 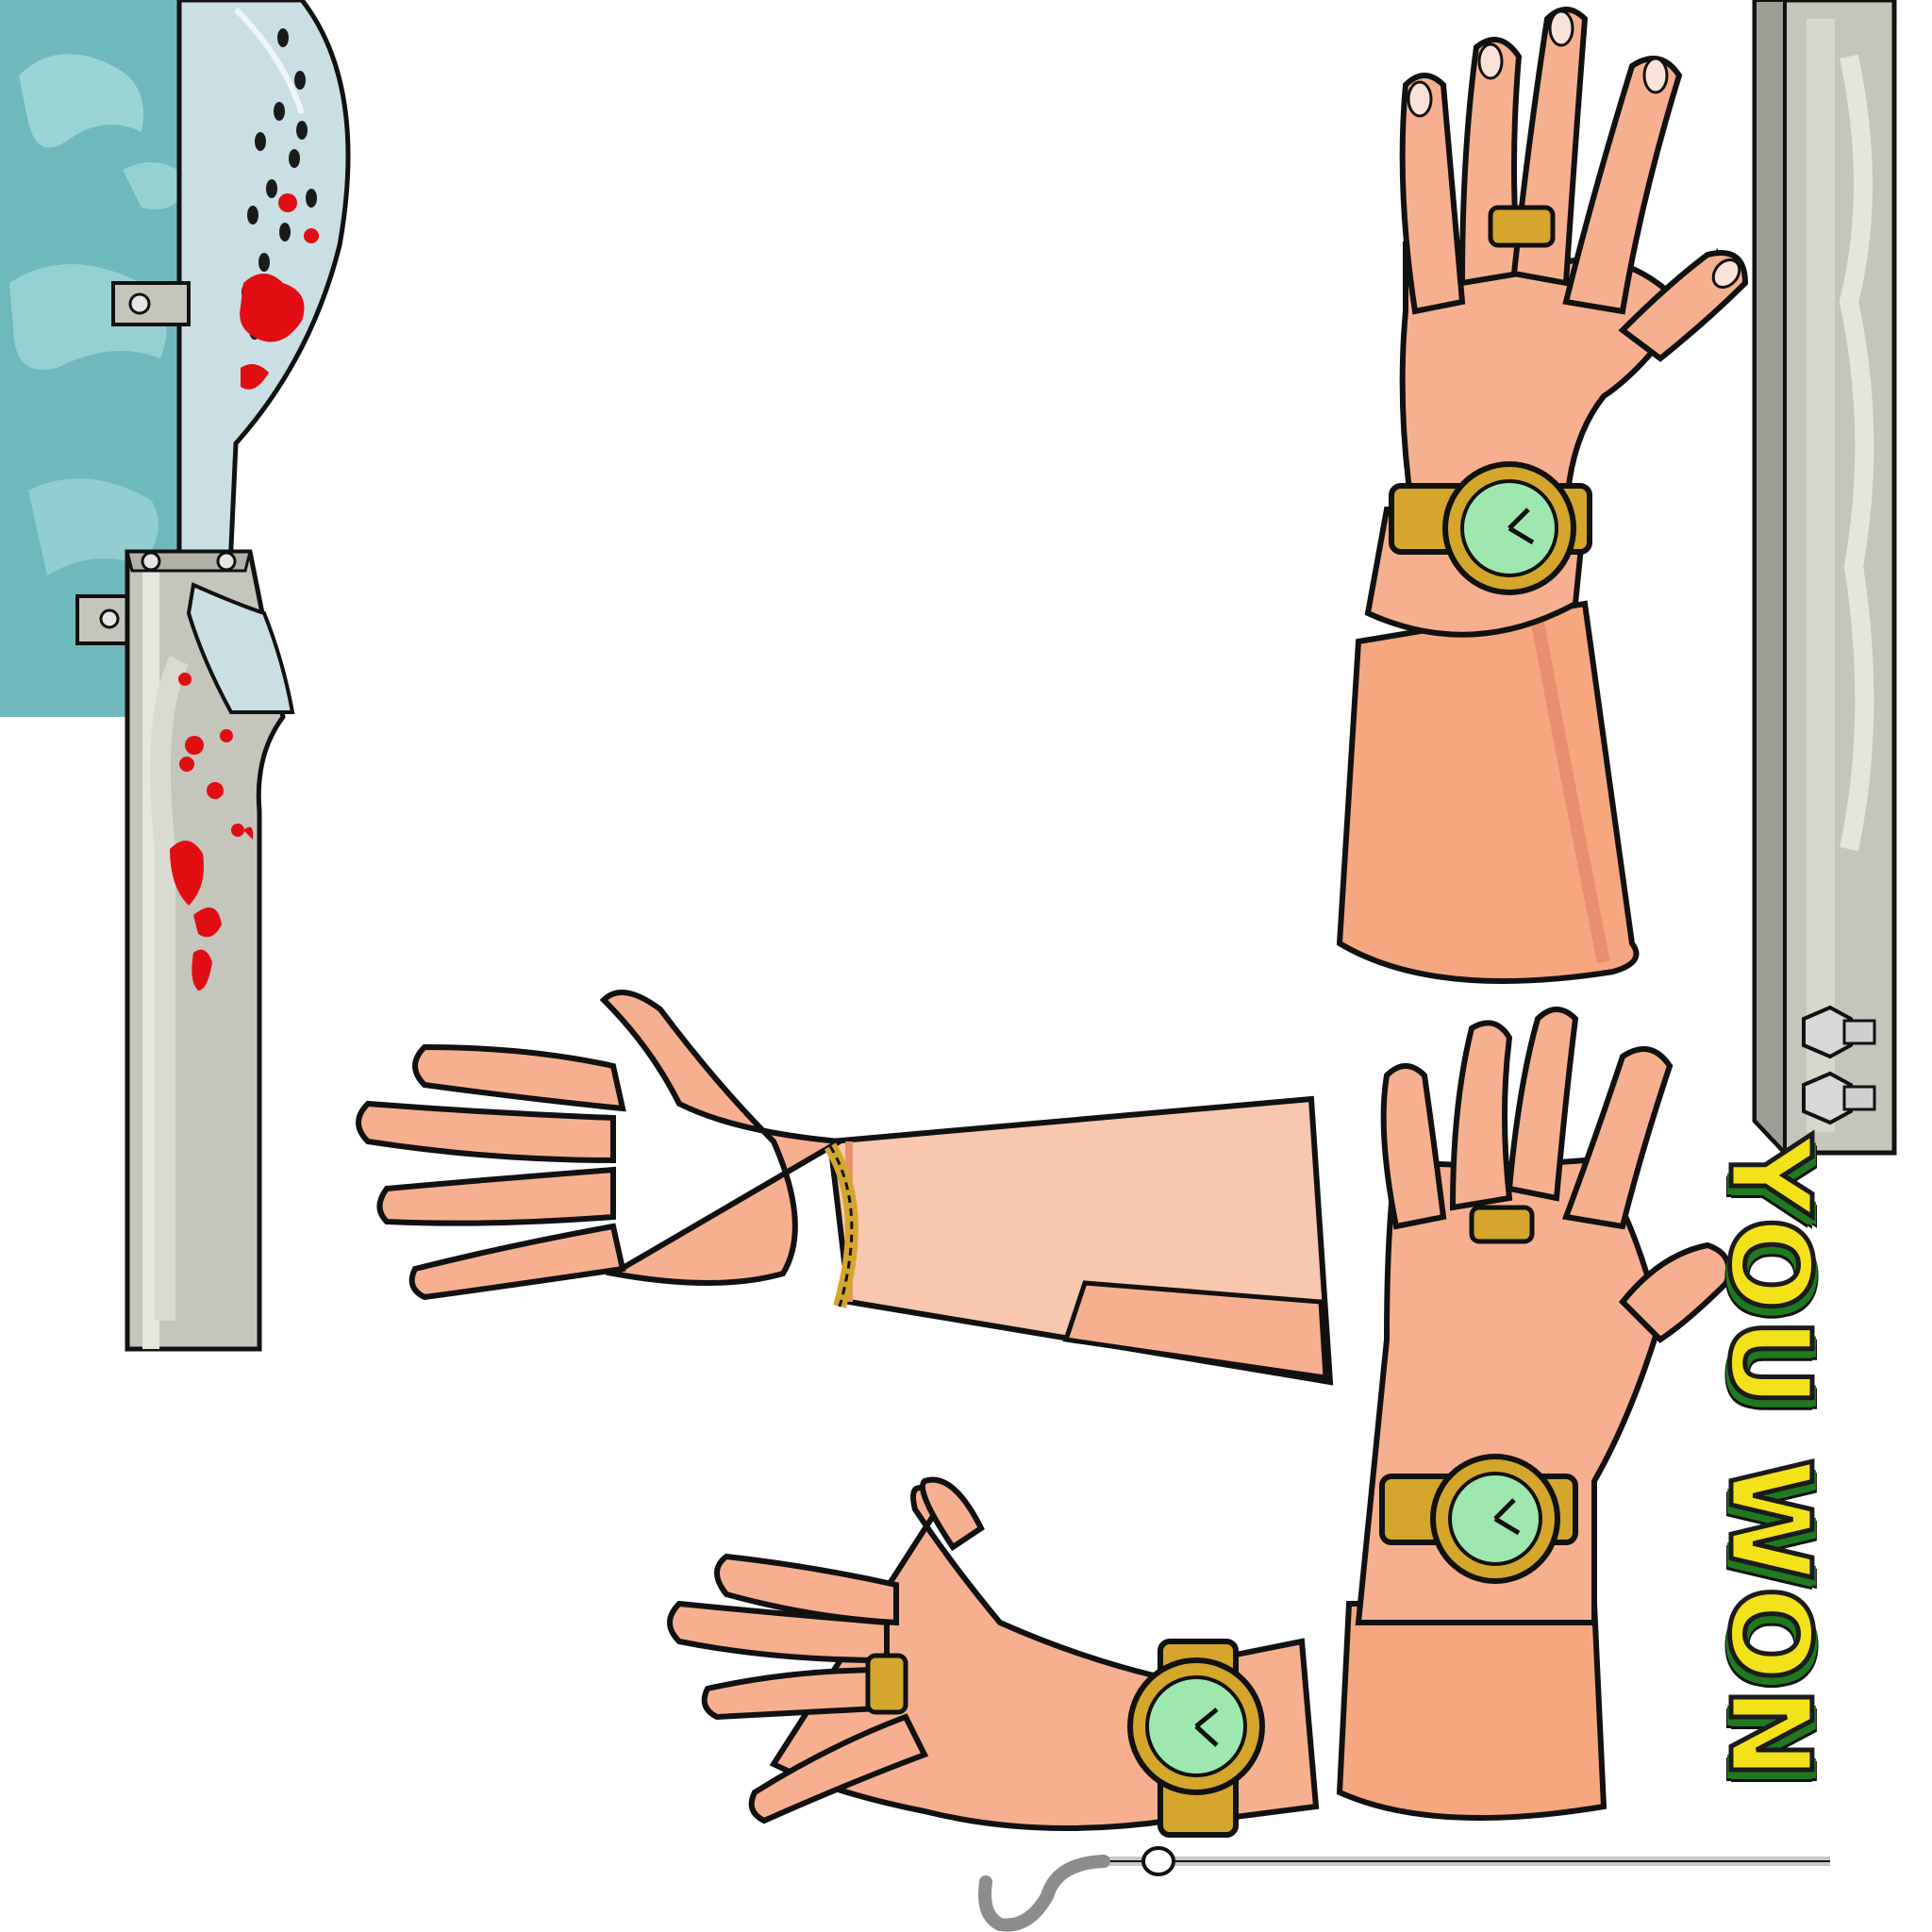 I want to click on you-won-banner: YOU WON, so click(x=1770, y=1461).